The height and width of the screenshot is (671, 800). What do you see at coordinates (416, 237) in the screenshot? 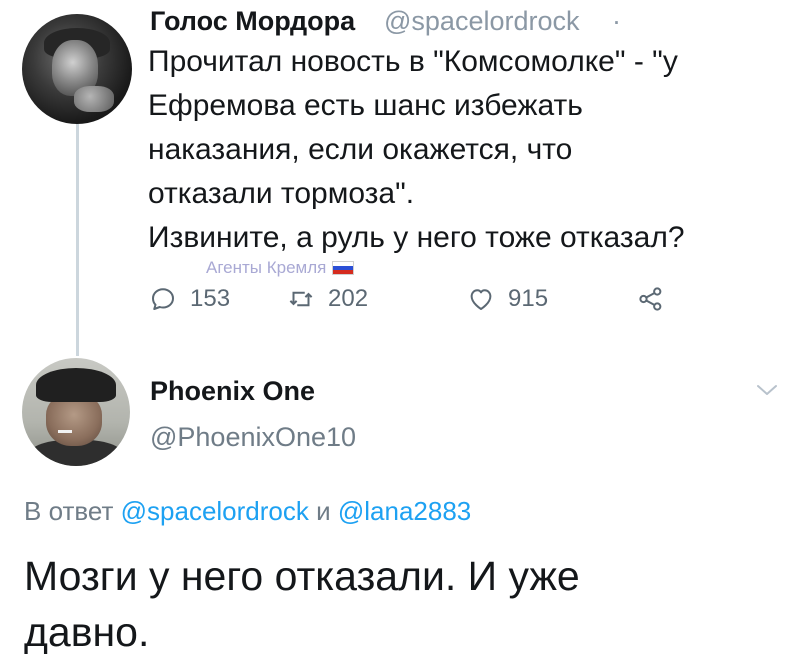
I see `tweet-text-line: Извините, а руль у него тоже отказал?` at bounding box center [416, 237].